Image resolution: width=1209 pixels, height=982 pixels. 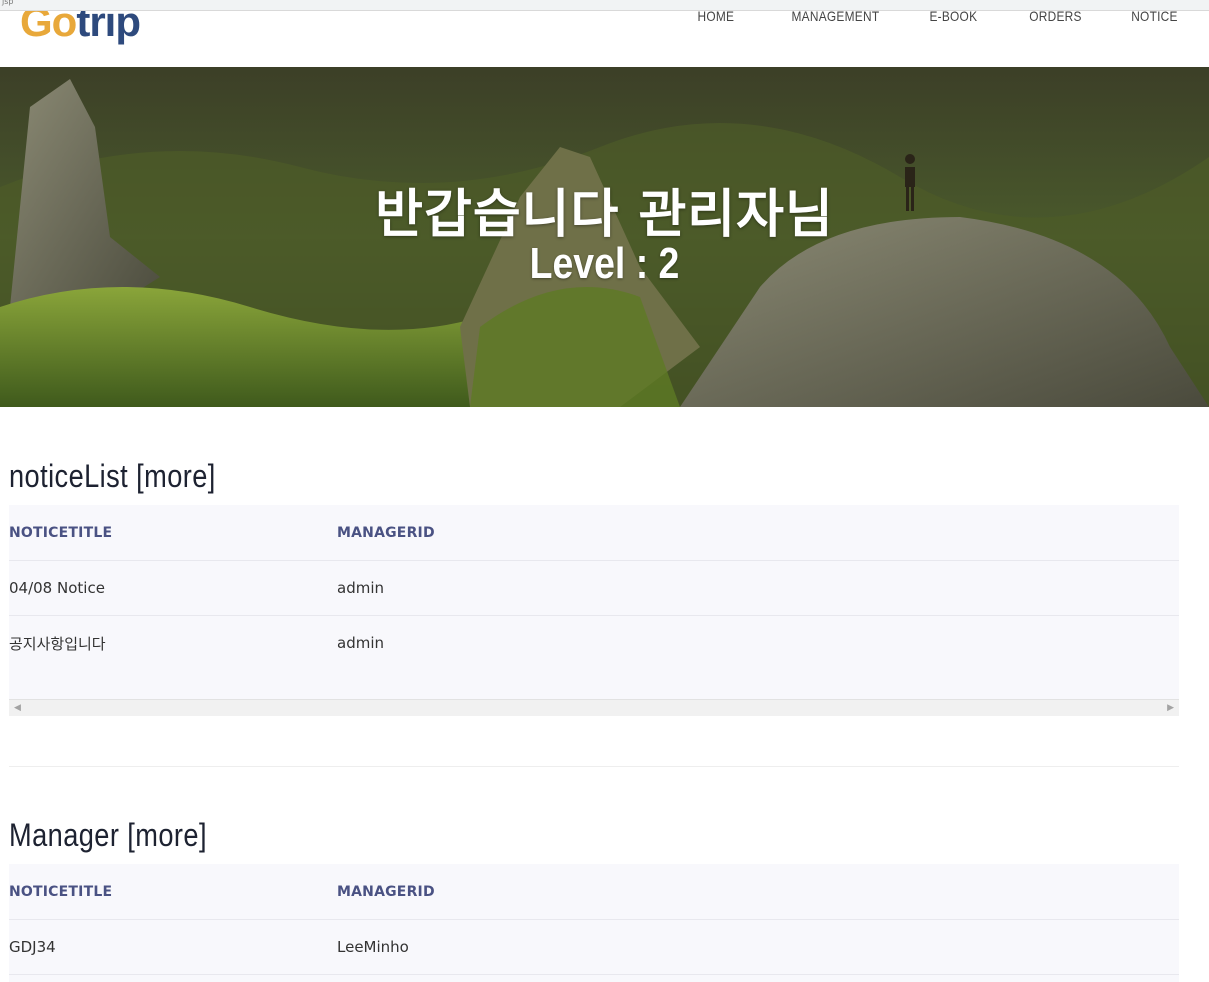 What do you see at coordinates (594, 947) in the screenshot?
I see `table-row: GDJ34 LeeMinho` at bounding box center [594, 947].